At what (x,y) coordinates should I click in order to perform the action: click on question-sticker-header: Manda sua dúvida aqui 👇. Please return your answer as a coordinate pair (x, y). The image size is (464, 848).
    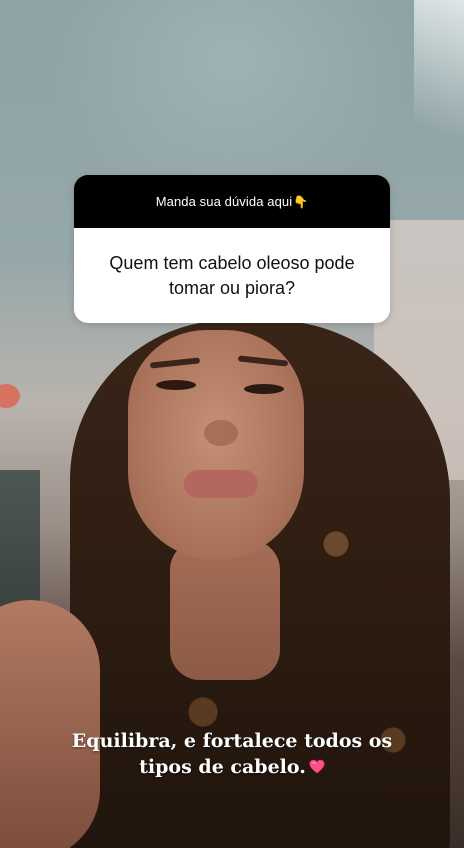
    Looking at the image, I should click on (232, 201).